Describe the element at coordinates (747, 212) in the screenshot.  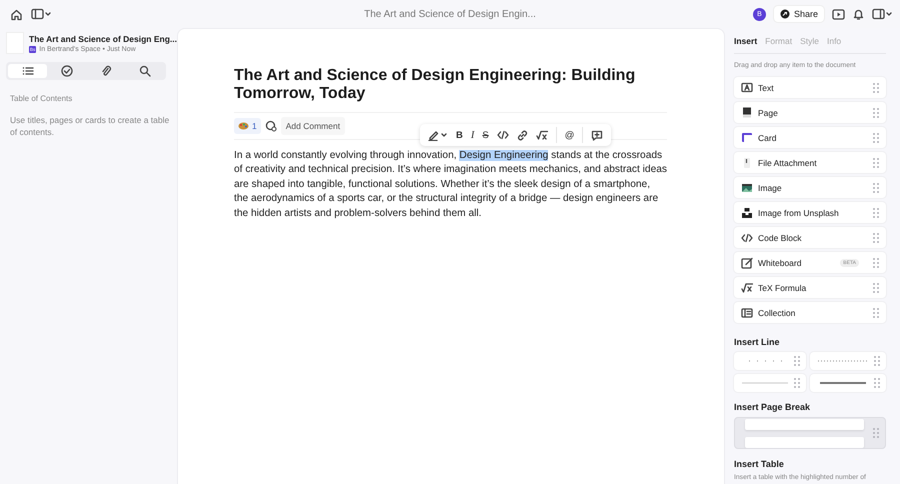
I see `camera-icon` at that location.